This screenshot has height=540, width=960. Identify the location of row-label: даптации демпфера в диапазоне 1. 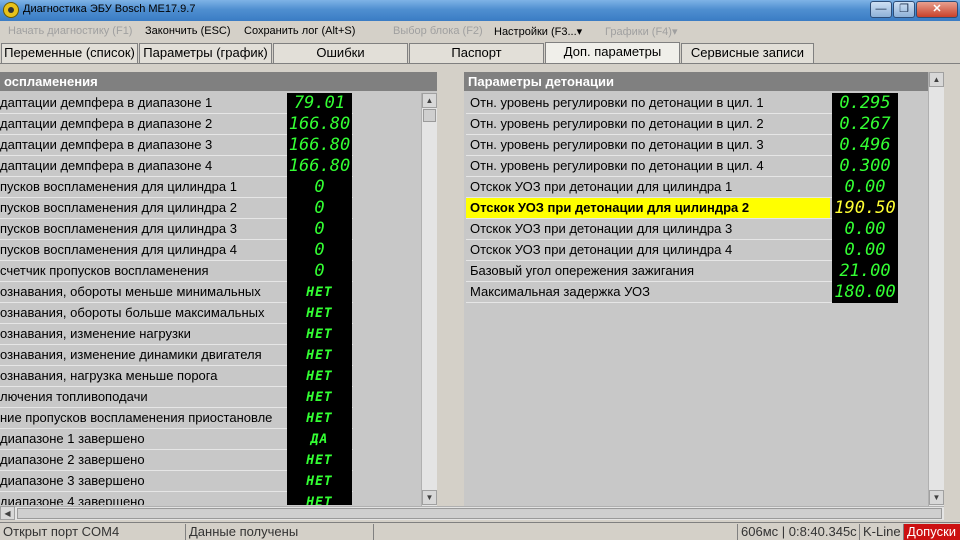
(142, 103).